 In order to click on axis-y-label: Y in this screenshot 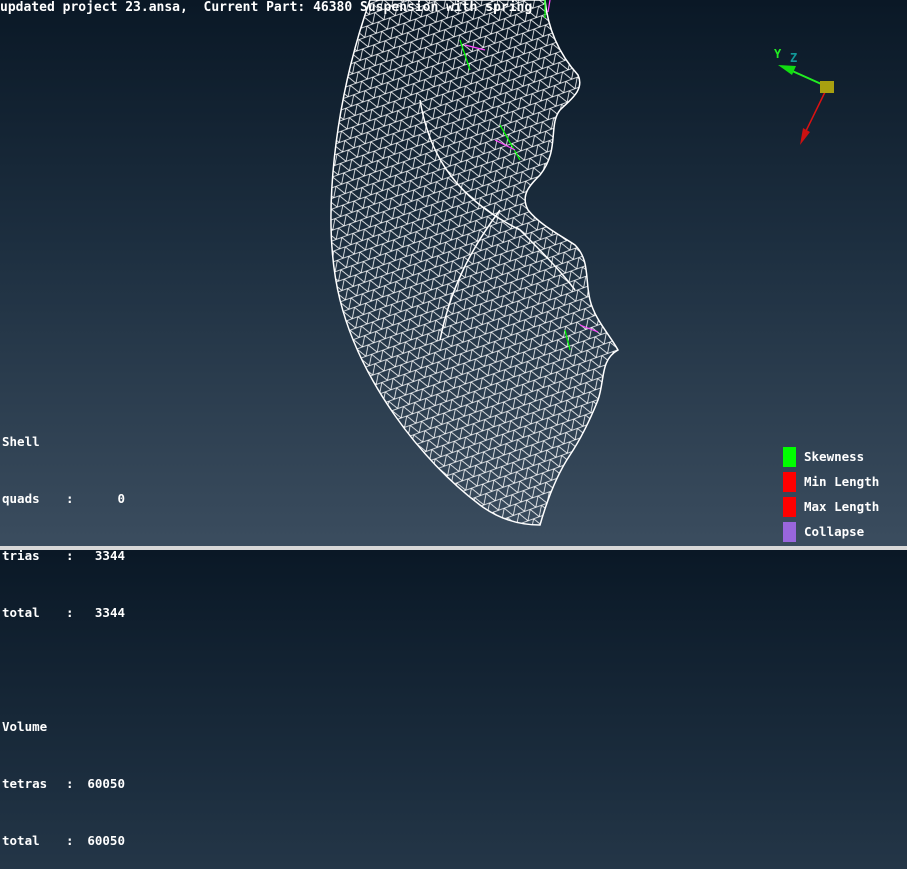, I will do `click(778, 54)`.